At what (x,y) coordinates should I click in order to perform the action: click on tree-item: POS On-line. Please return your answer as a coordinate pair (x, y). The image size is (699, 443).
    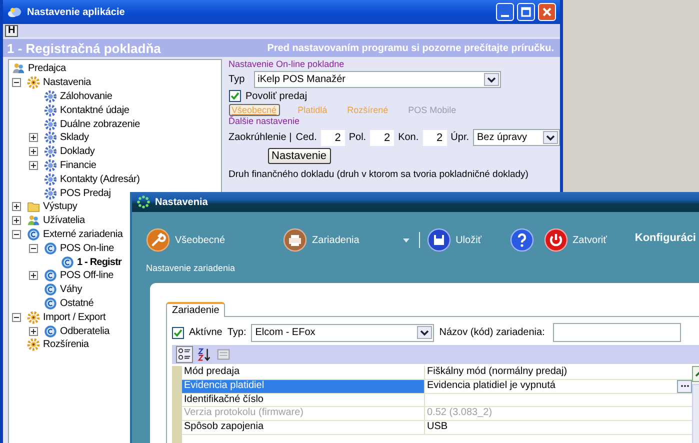
    Looking at the image, I should click on (87, 248).